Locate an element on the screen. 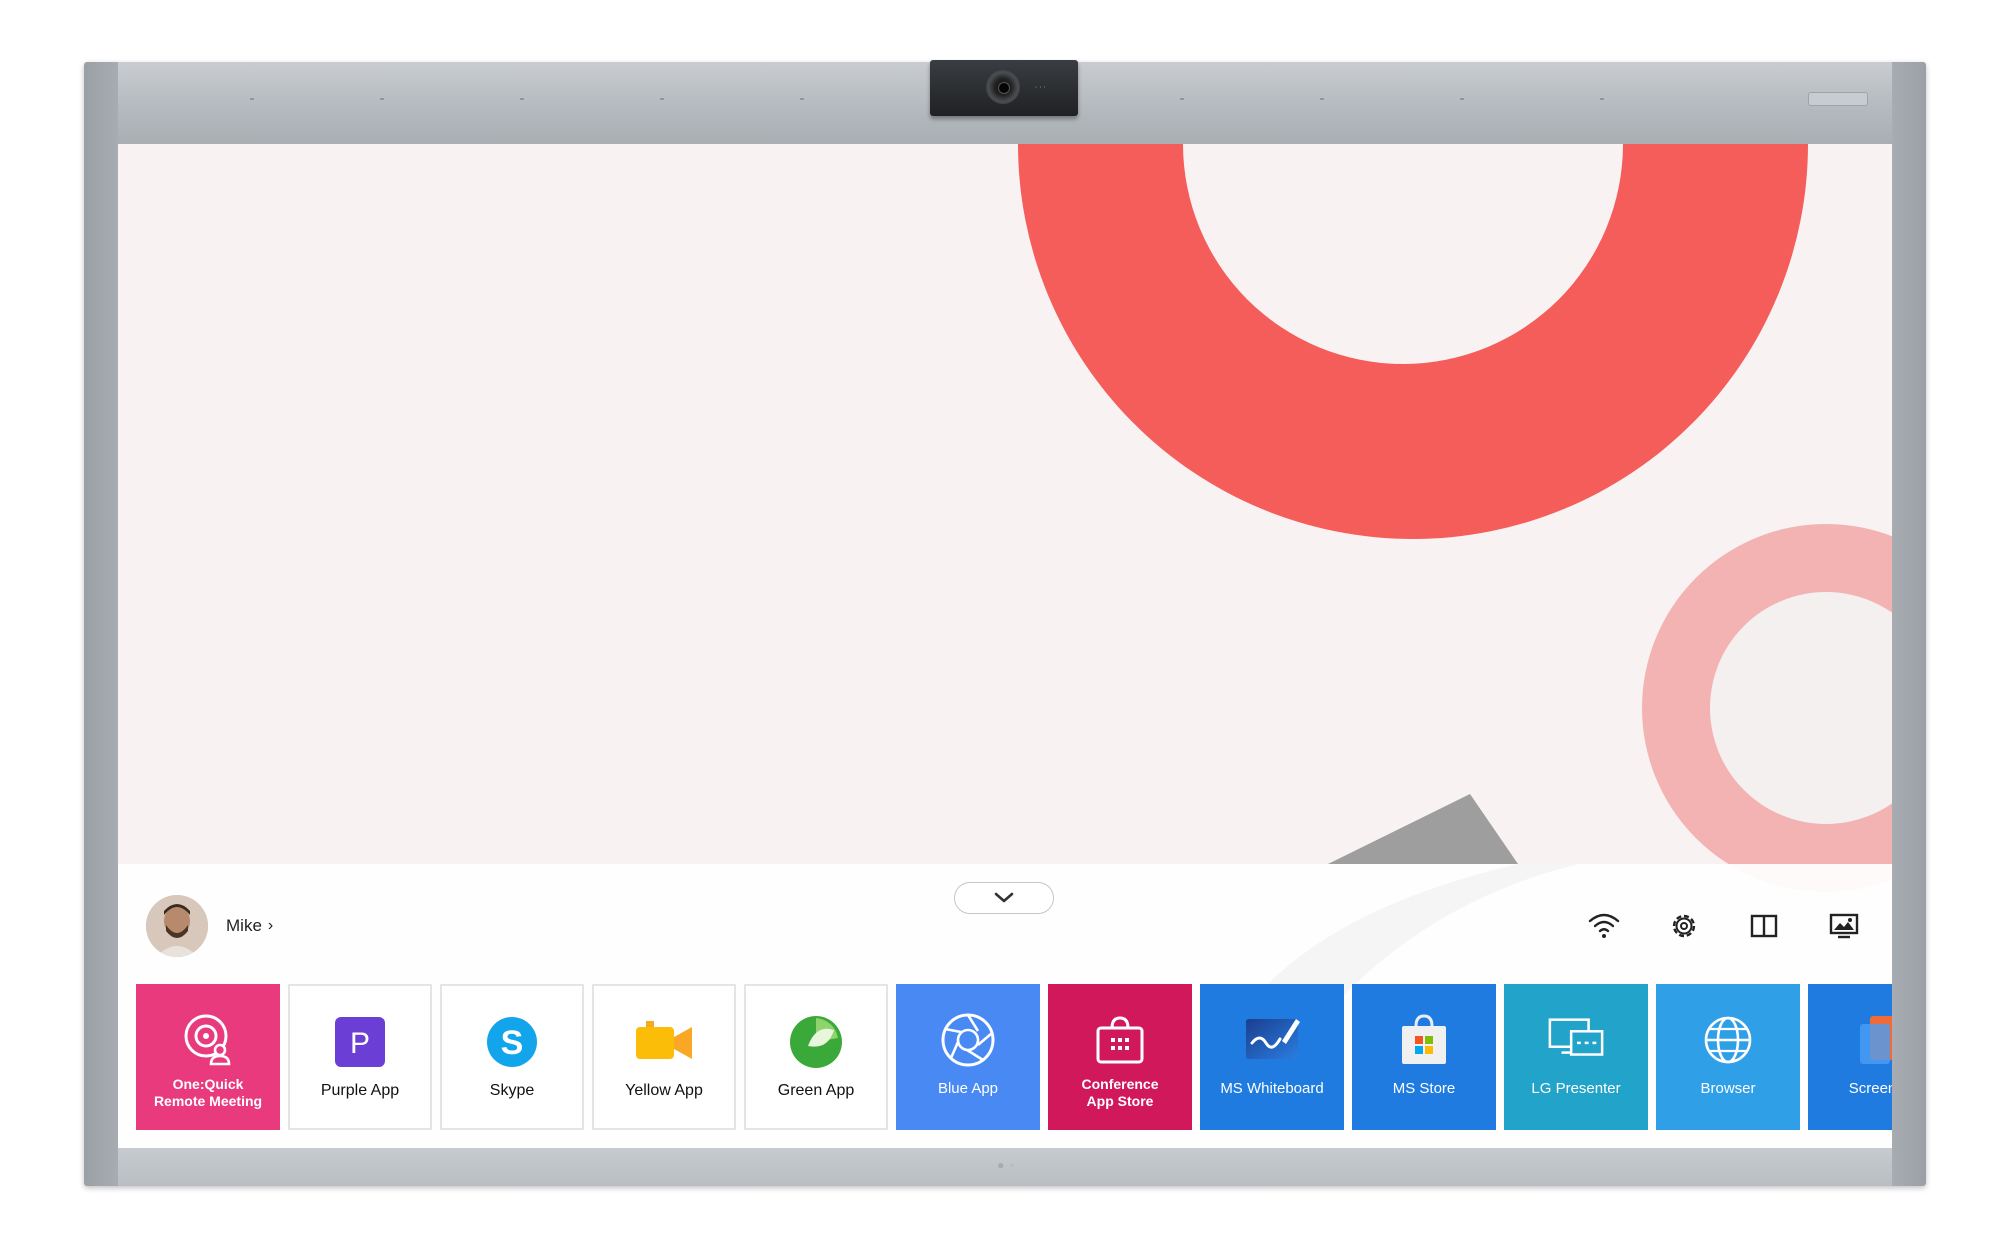 The width and height of the screenshot is (2000, 1244). skype-icon: S is located at coordinates (512, 1042).